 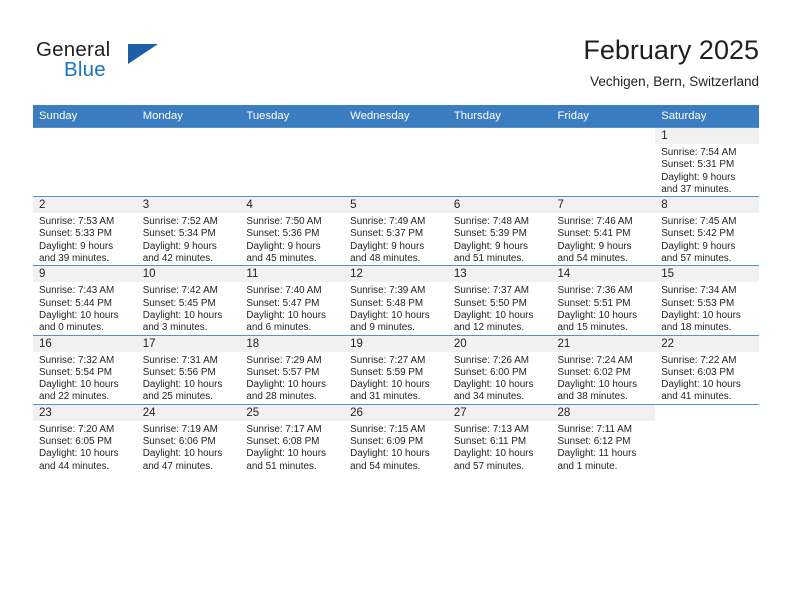 I want to click on day-sunset-text: Sunset: 6:12 PM, so click(x=594, y=442).